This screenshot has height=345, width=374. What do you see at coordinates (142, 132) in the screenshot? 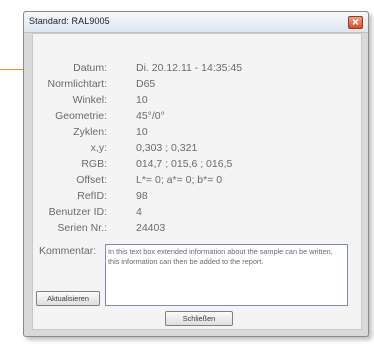
I see `cycles-value: 10` at bounding box center [142, 132].